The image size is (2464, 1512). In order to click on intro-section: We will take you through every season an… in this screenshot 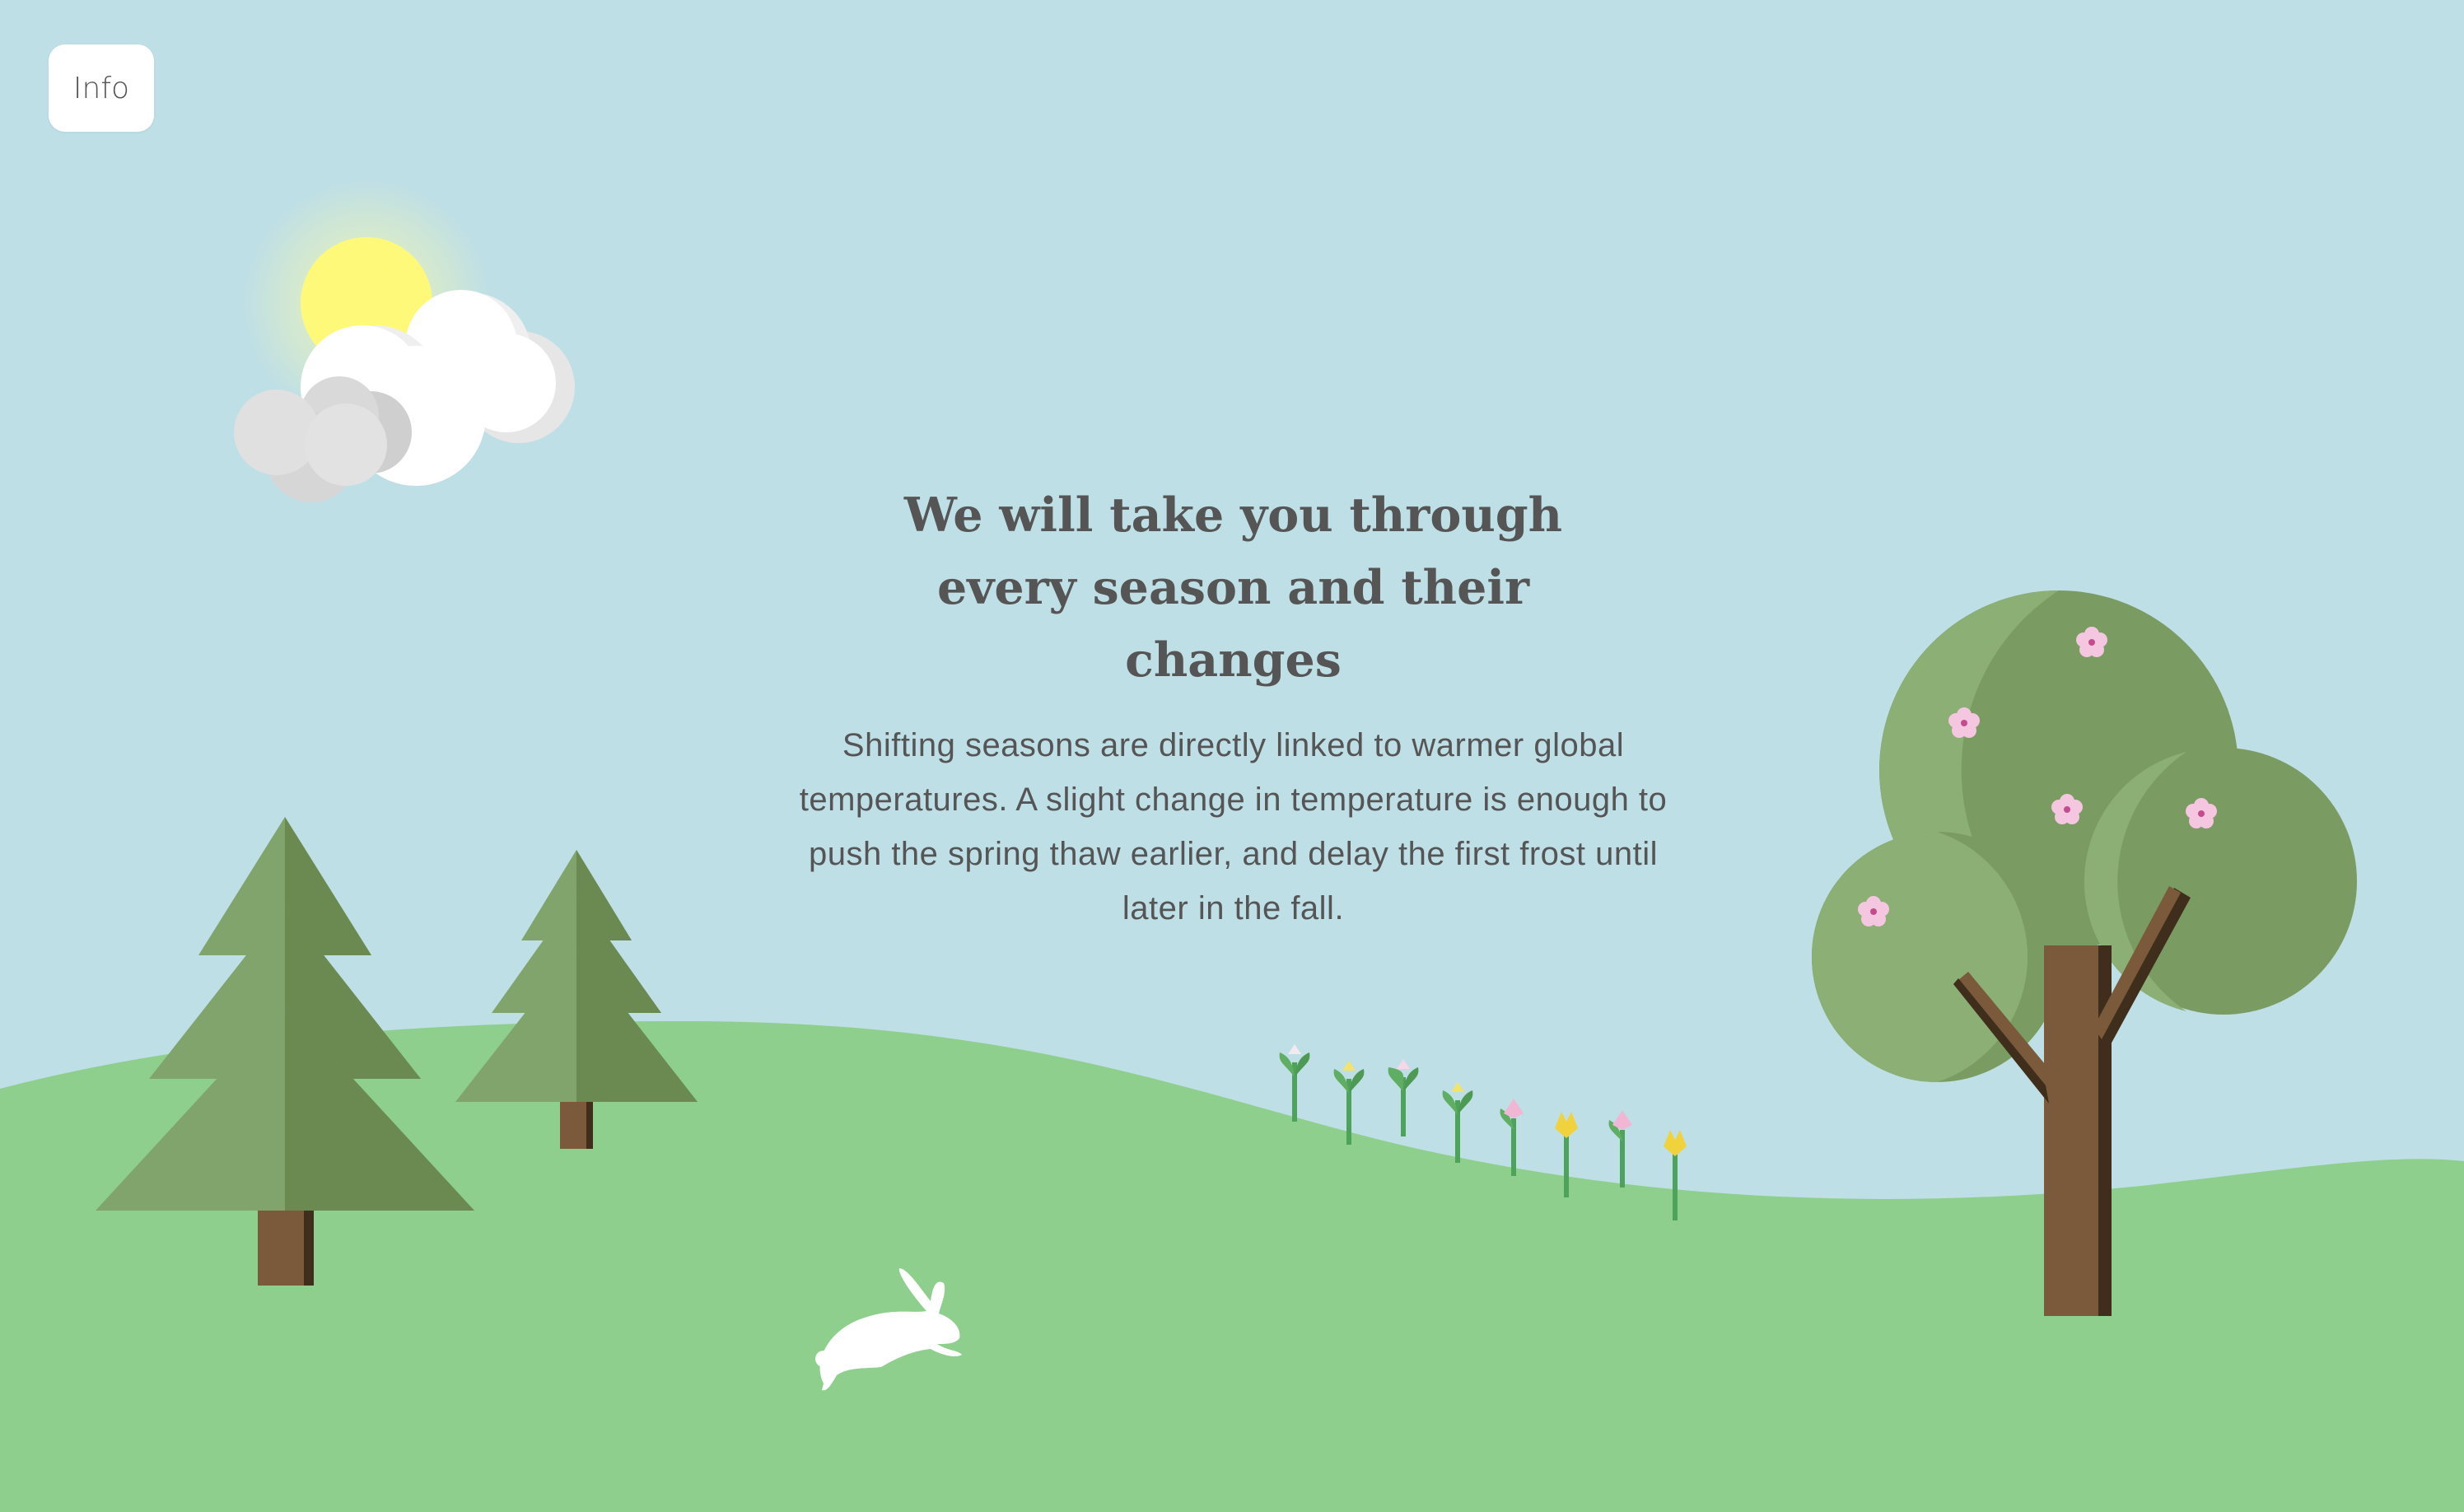, I will do `click(1233, 707)`.